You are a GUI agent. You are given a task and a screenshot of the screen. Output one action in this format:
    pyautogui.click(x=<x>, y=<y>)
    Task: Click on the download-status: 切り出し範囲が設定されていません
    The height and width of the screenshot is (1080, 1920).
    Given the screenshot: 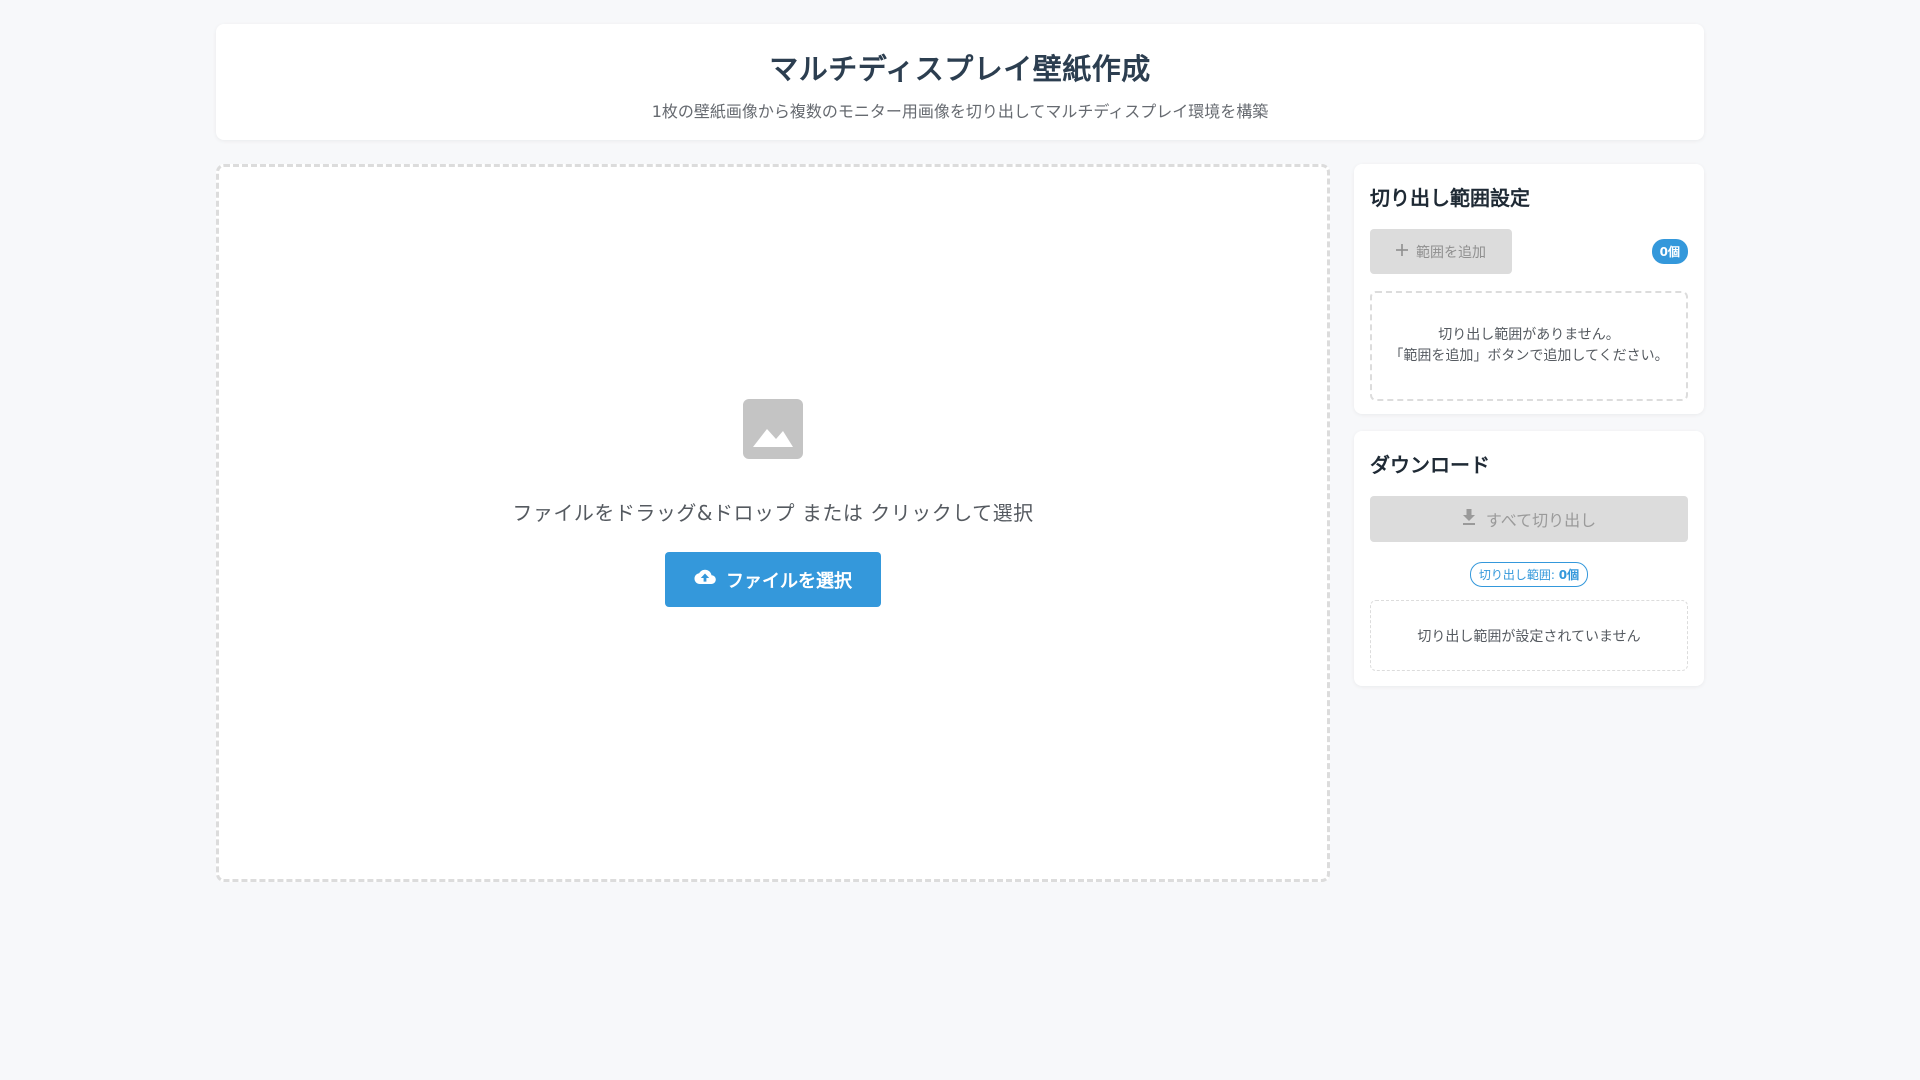 What is the action you would take?
    pyautogui.click(x=1529, y=635)
    